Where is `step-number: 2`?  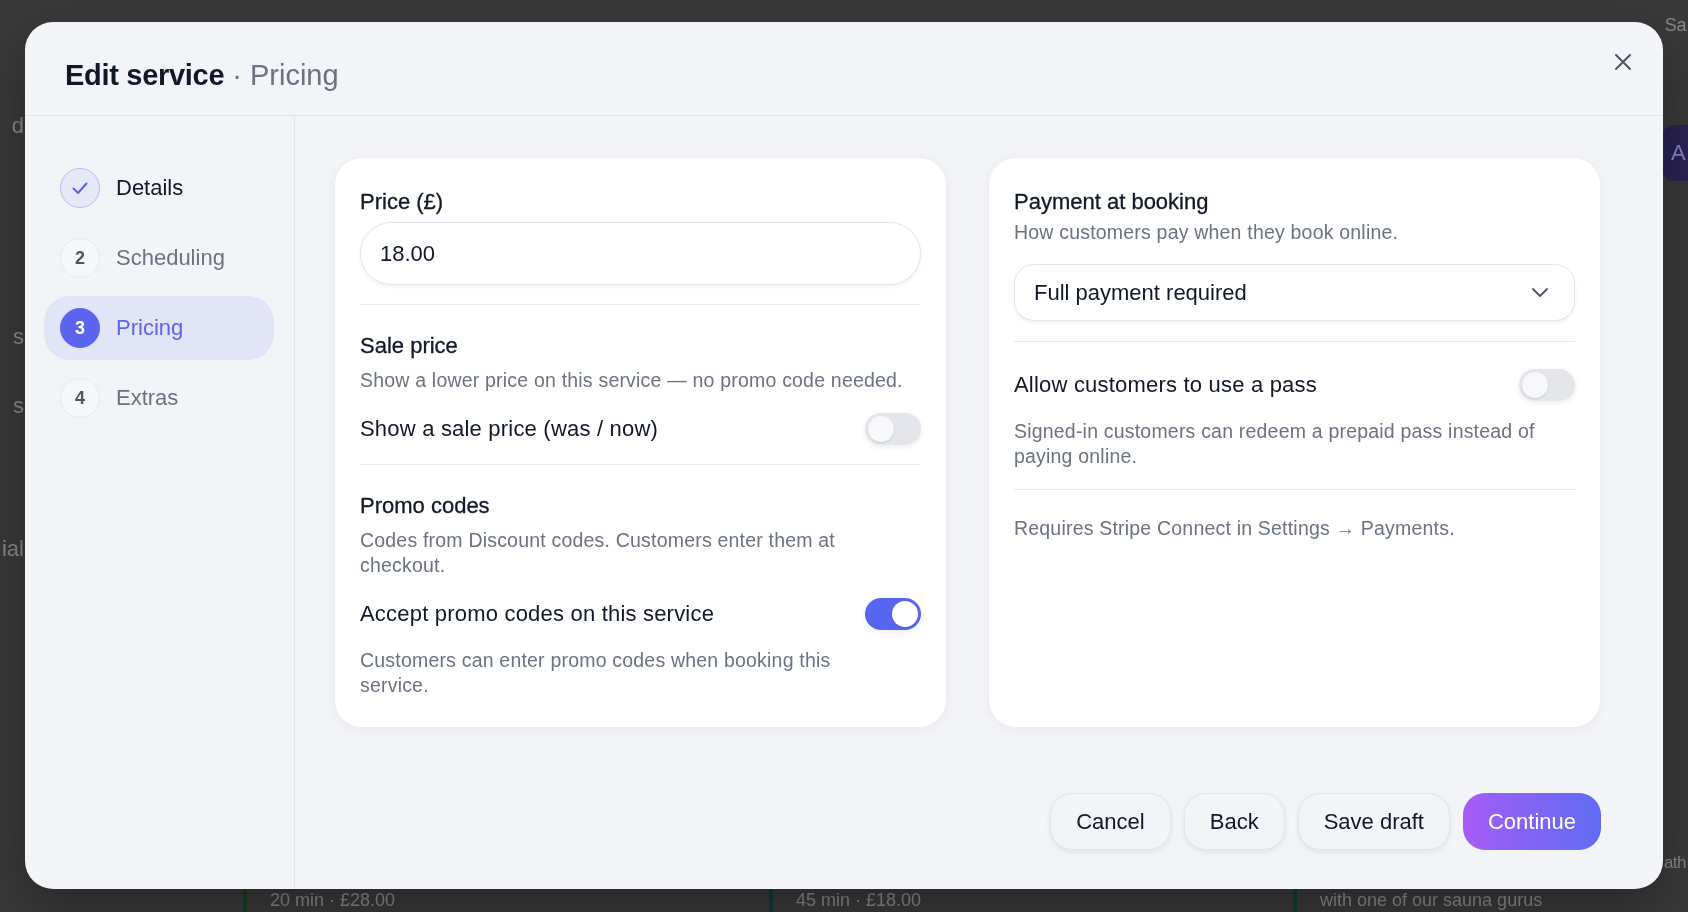
step-number: 2 is located at coordinates (80, 258).